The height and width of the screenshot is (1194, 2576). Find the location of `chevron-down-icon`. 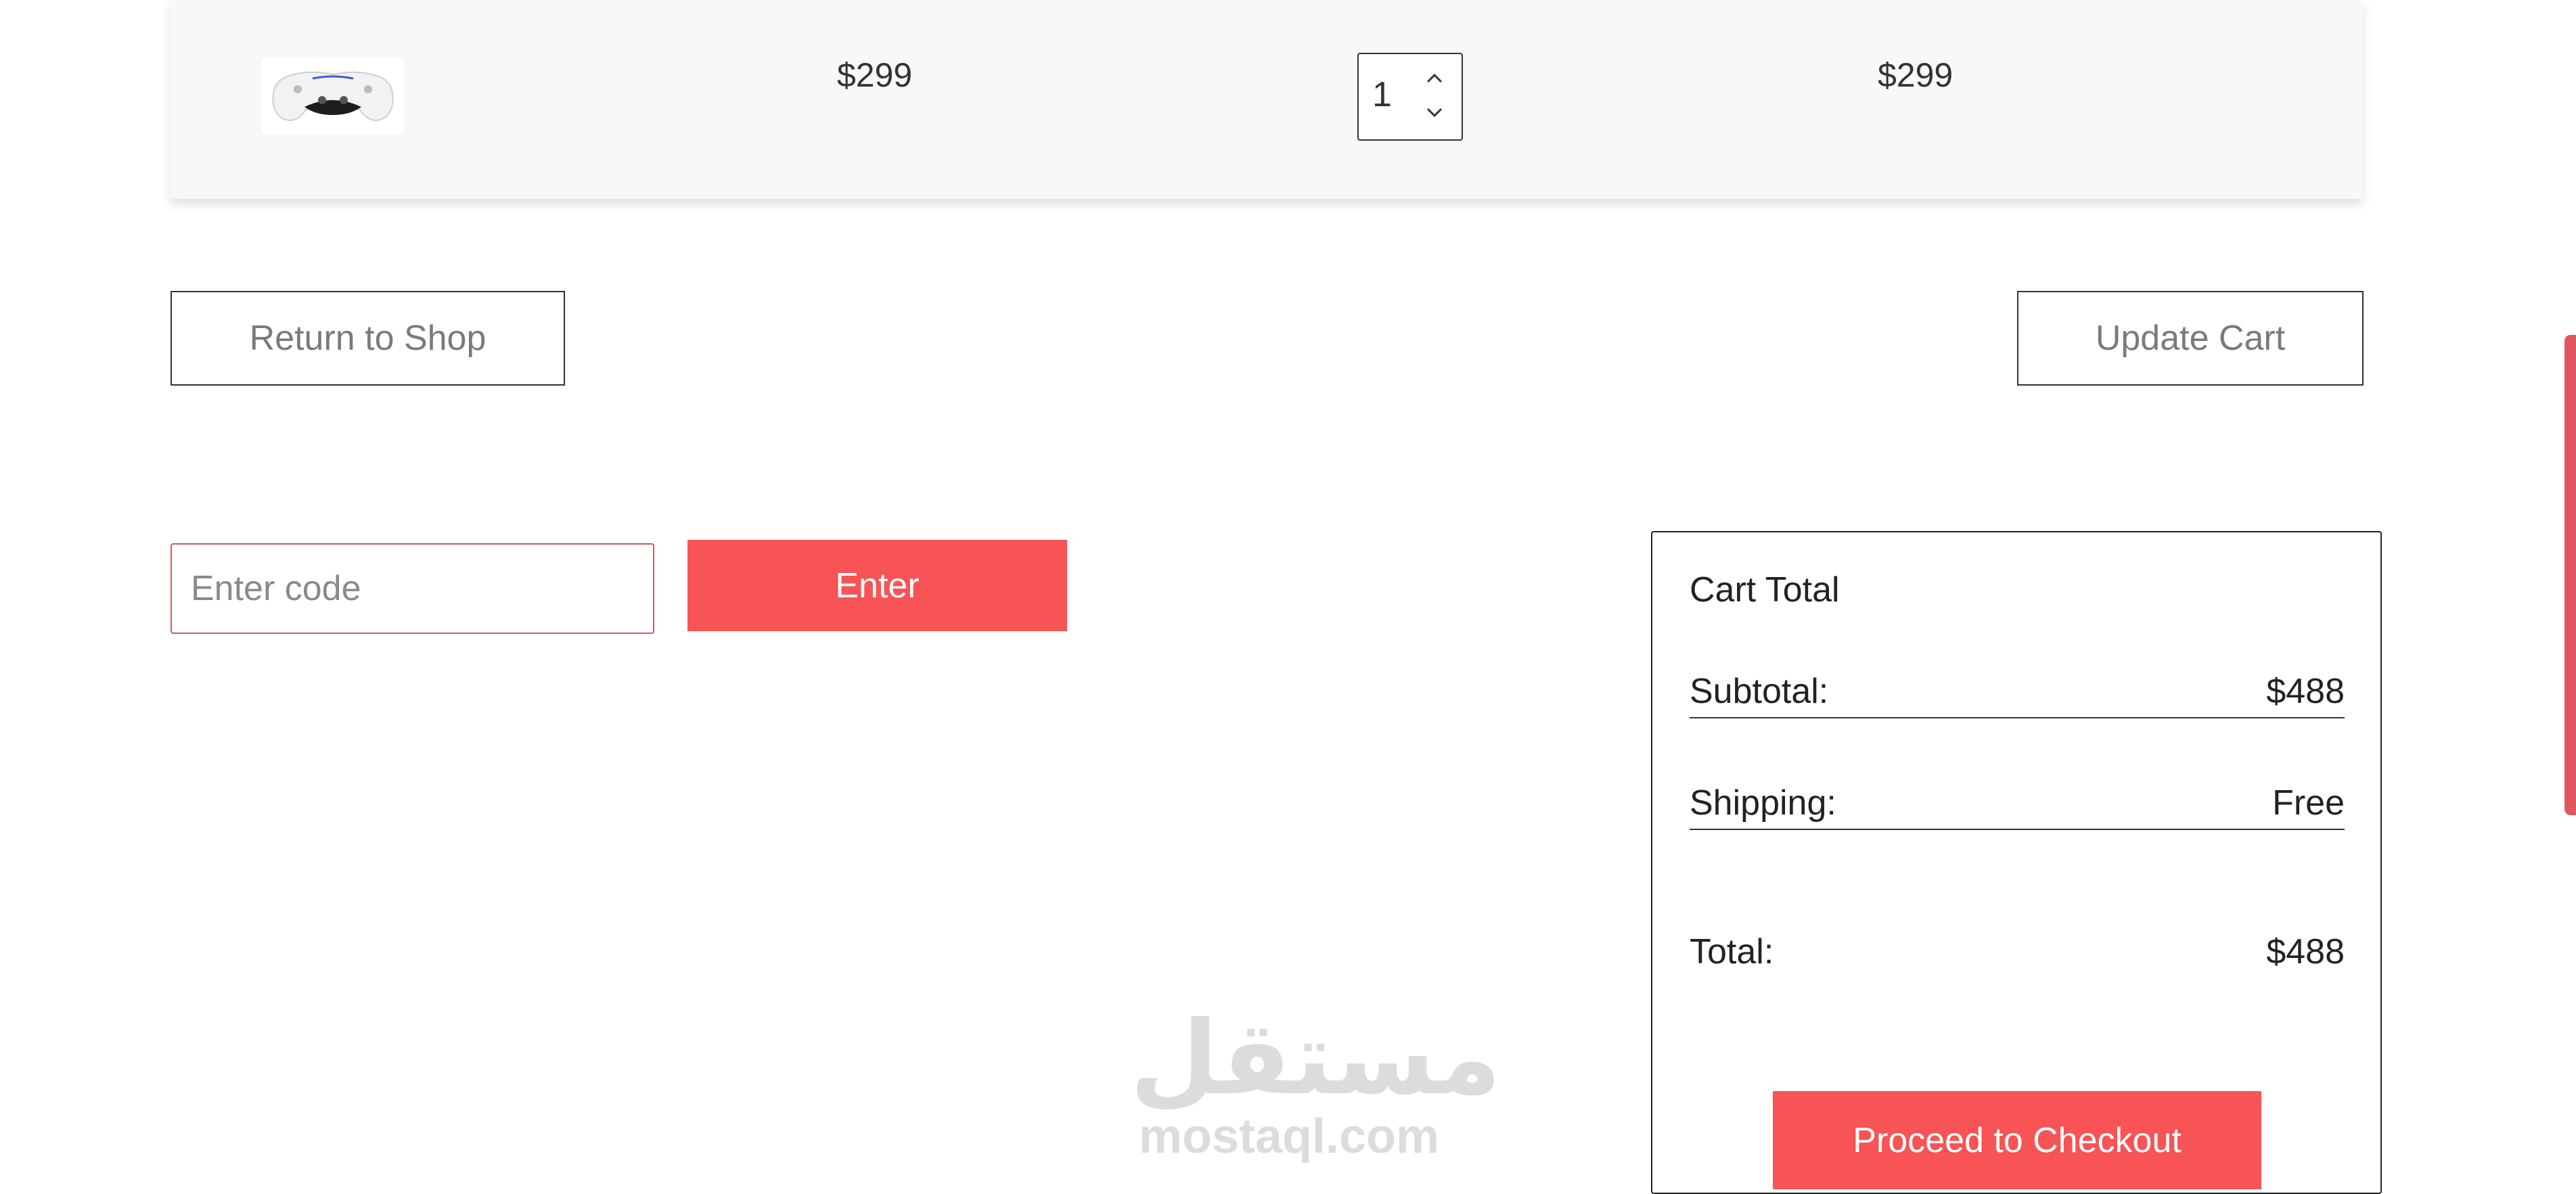

chevron-down-icon is located at coordinates (1434, 113).